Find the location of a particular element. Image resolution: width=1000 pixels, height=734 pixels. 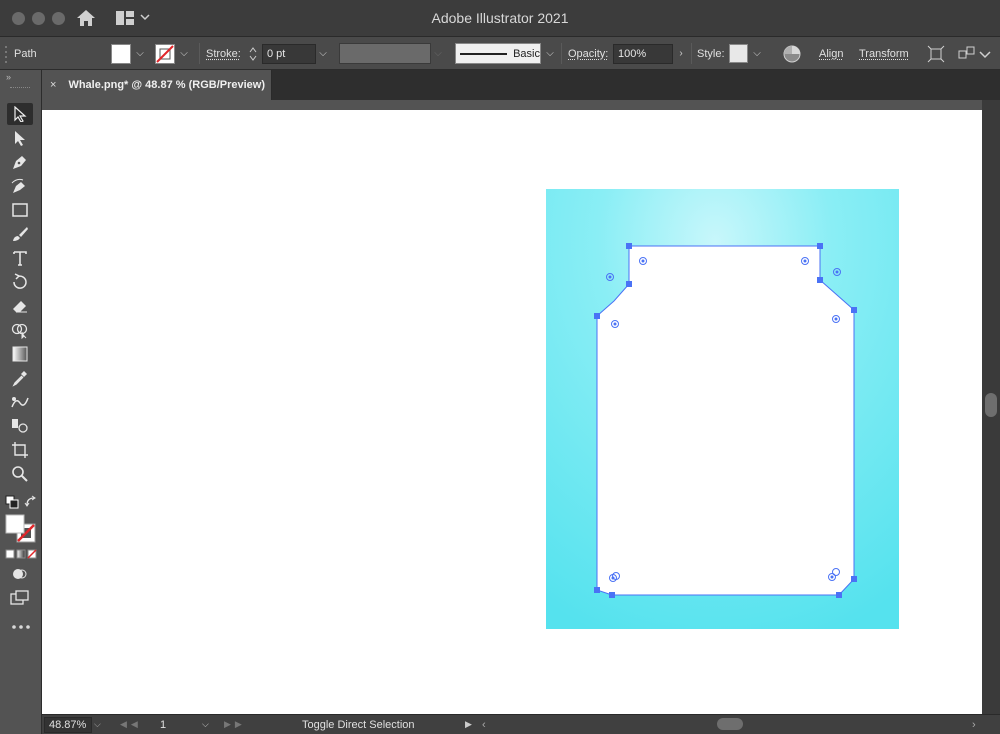

status-text: Toggle Direct Selection is located at coordinates (358, 724).